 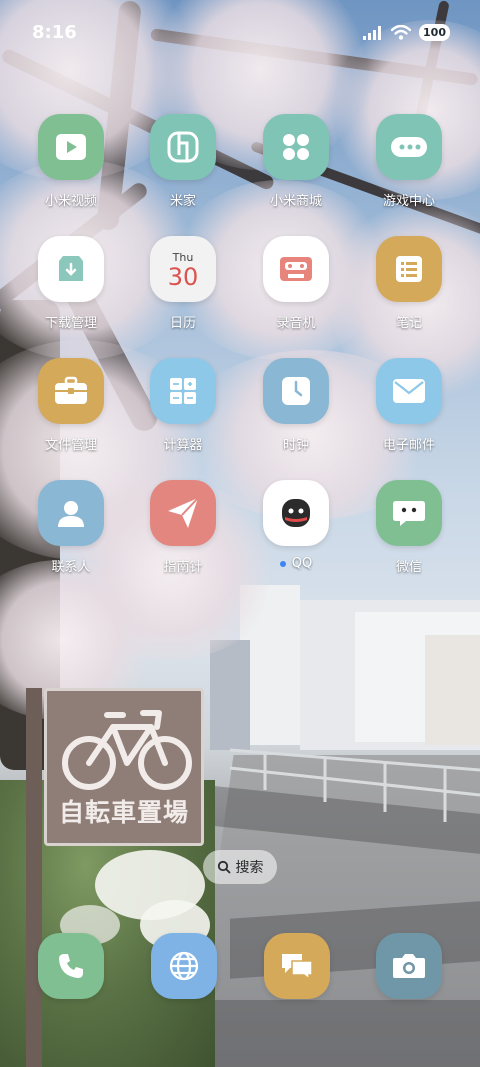 What do you see at coordinates (296, 323) in the screenshot?
I see `app-label: 录音机` at bounding box center [296, 323].